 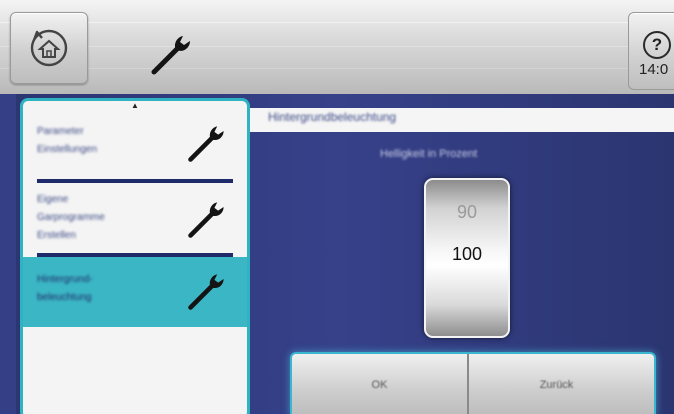 I want to click on page-title: Hintergrundbeleuchtung, so click(x=332, y=117).